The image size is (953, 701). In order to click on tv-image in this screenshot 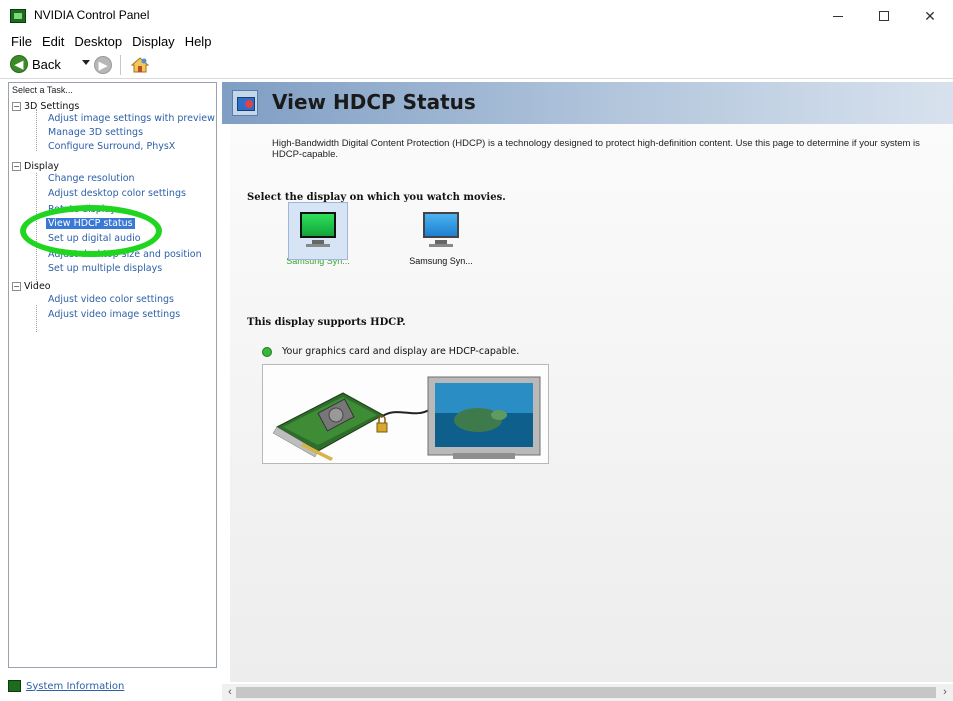, I will do `click(484, 417)`.